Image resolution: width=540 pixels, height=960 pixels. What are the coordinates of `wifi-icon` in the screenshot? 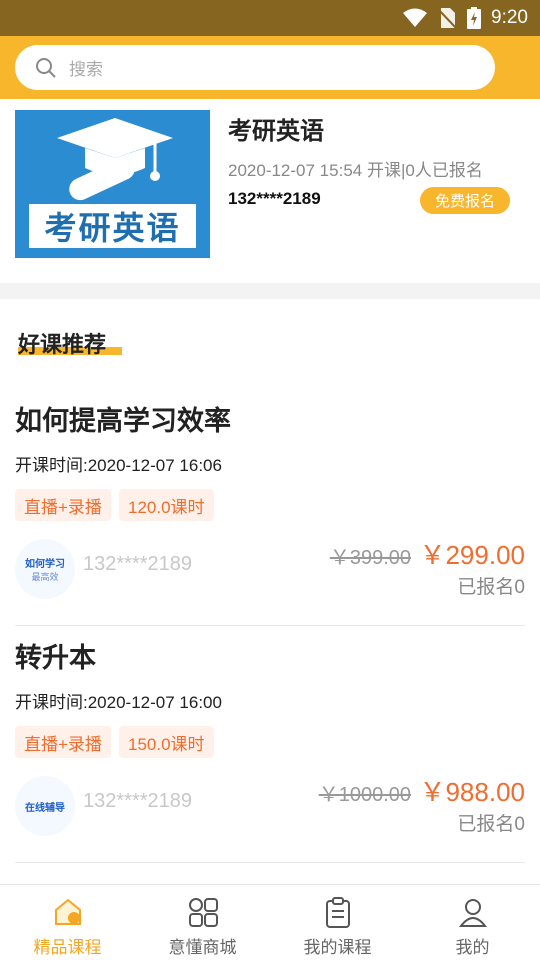 It's located at (415, 17).